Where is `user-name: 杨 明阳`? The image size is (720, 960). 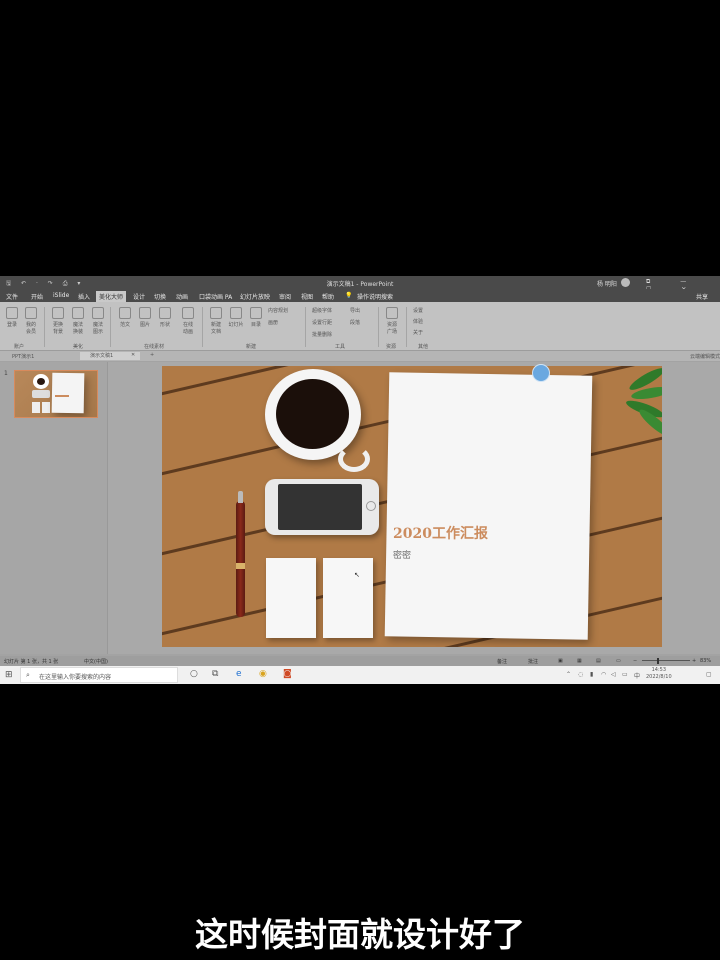
user-name: 杨 明阳 is located at coordinates (607, 283).